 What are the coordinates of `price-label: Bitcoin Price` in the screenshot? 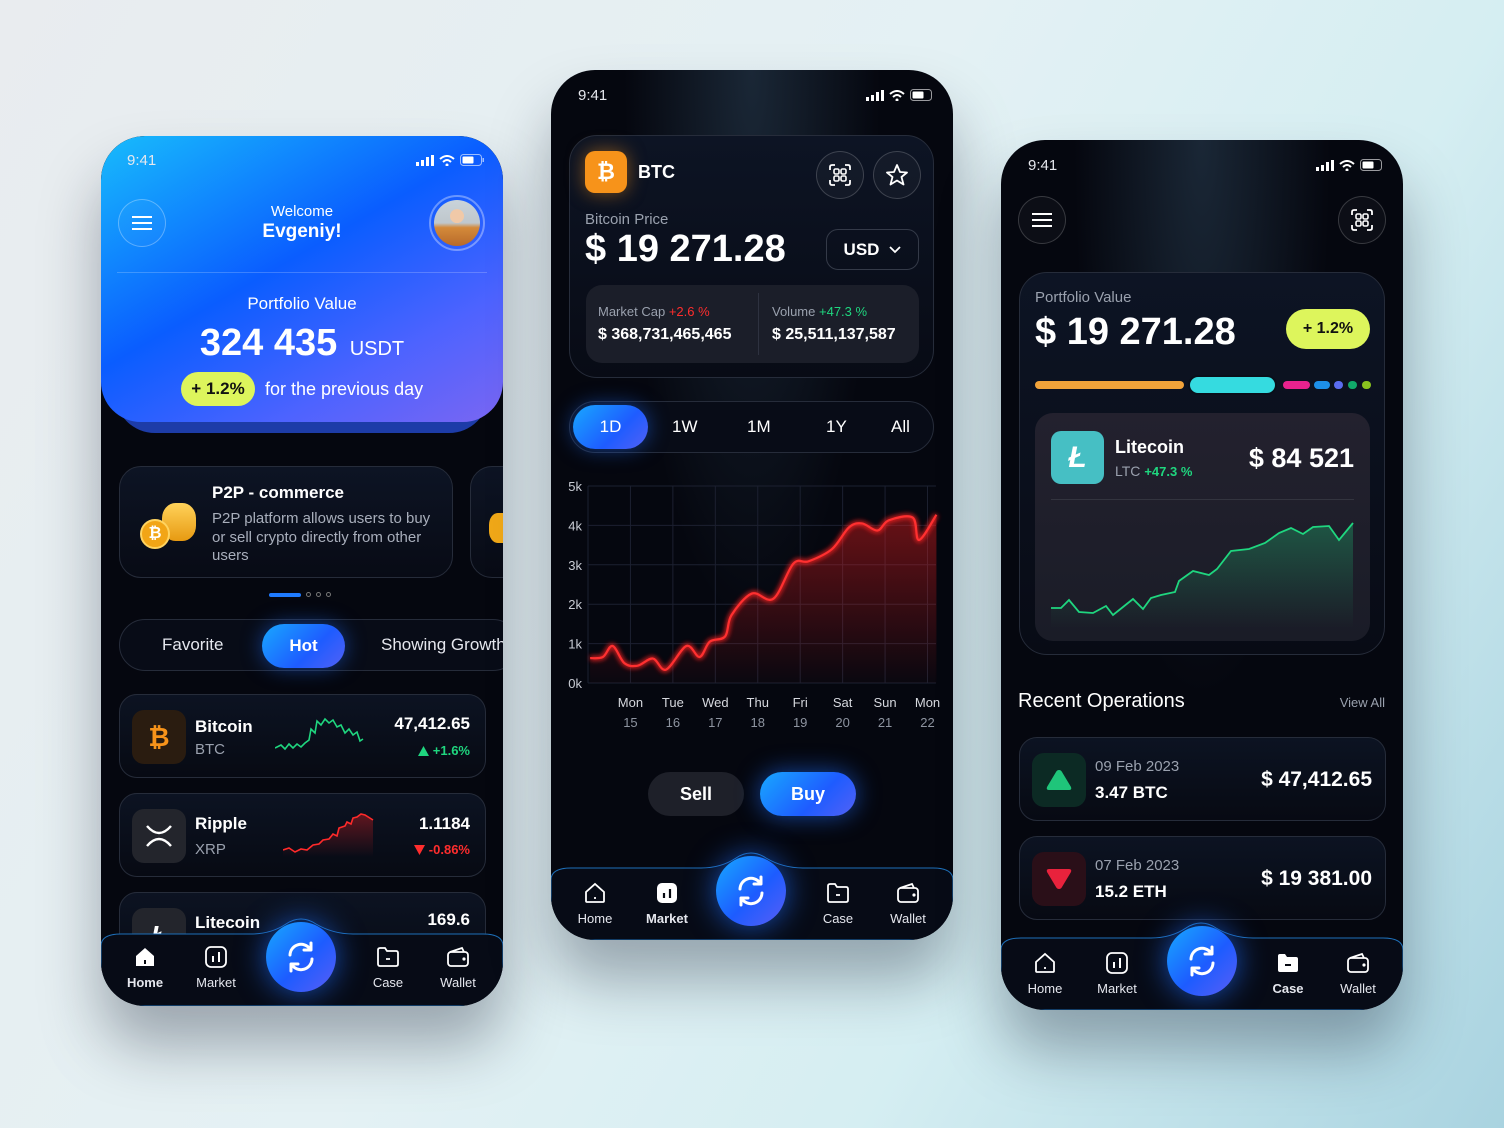 It's located at (627, 219).